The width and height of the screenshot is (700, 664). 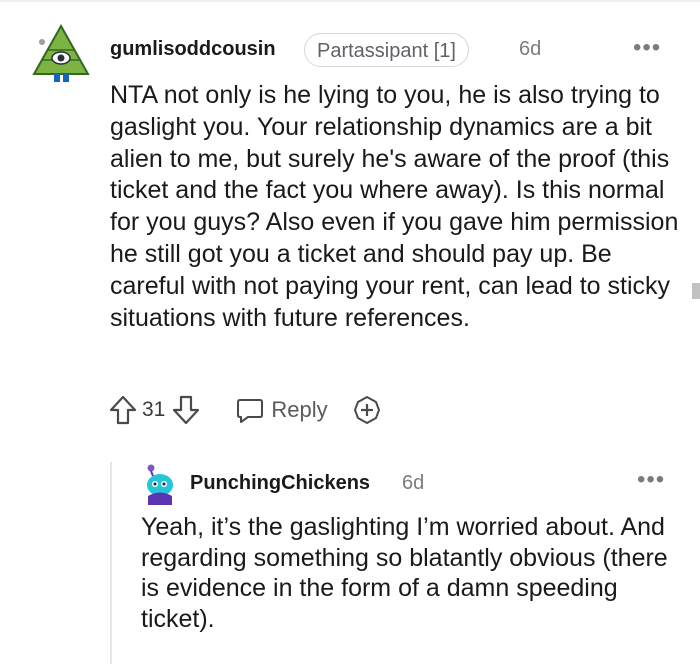 What do you see at coordinates (299, 409) in the screenshot?
I see `reply-label: Reply` at bounding box center [299, 409].